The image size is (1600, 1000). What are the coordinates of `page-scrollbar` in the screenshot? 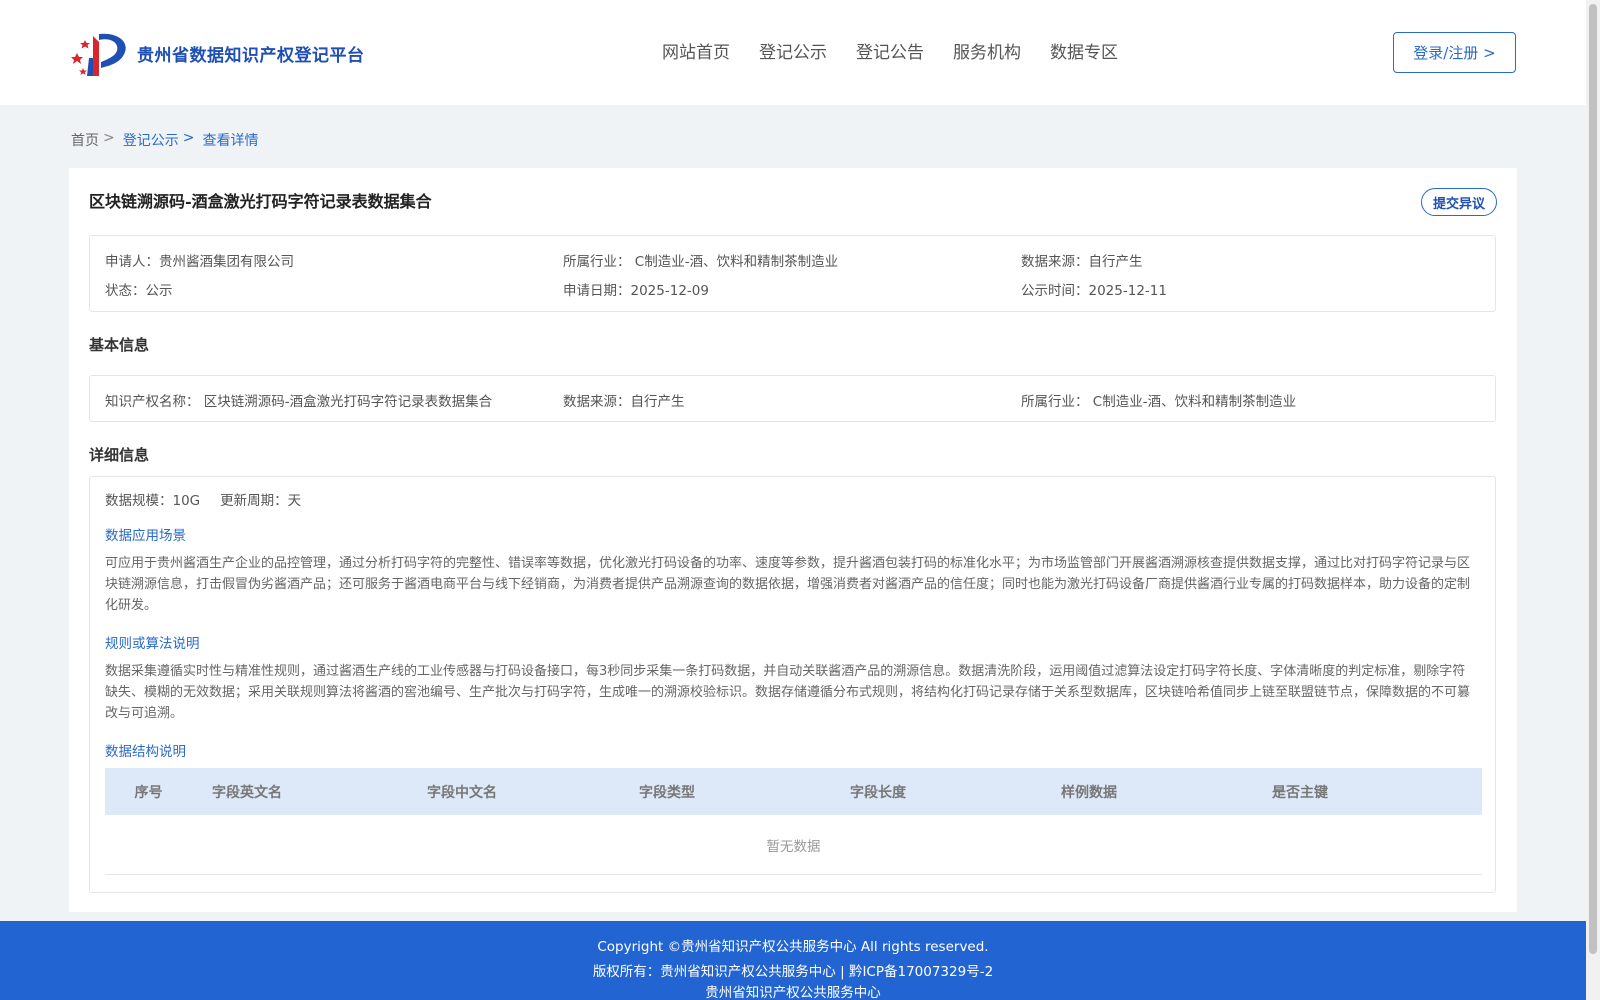 It's located at (1593, 500).